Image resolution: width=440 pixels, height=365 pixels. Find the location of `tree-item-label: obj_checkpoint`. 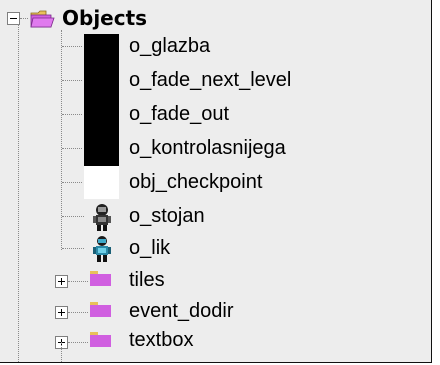

tree-item-label: obj_checkpoint is located at coordinates (196, 182).